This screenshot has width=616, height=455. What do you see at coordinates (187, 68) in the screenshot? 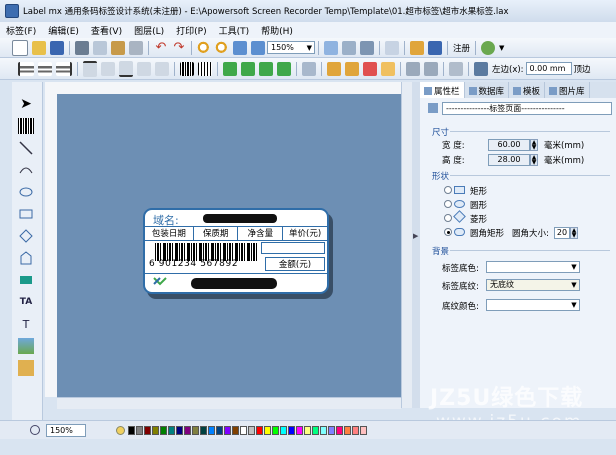
I see `barcode-tool-icon` at bounding box center [187, 68].